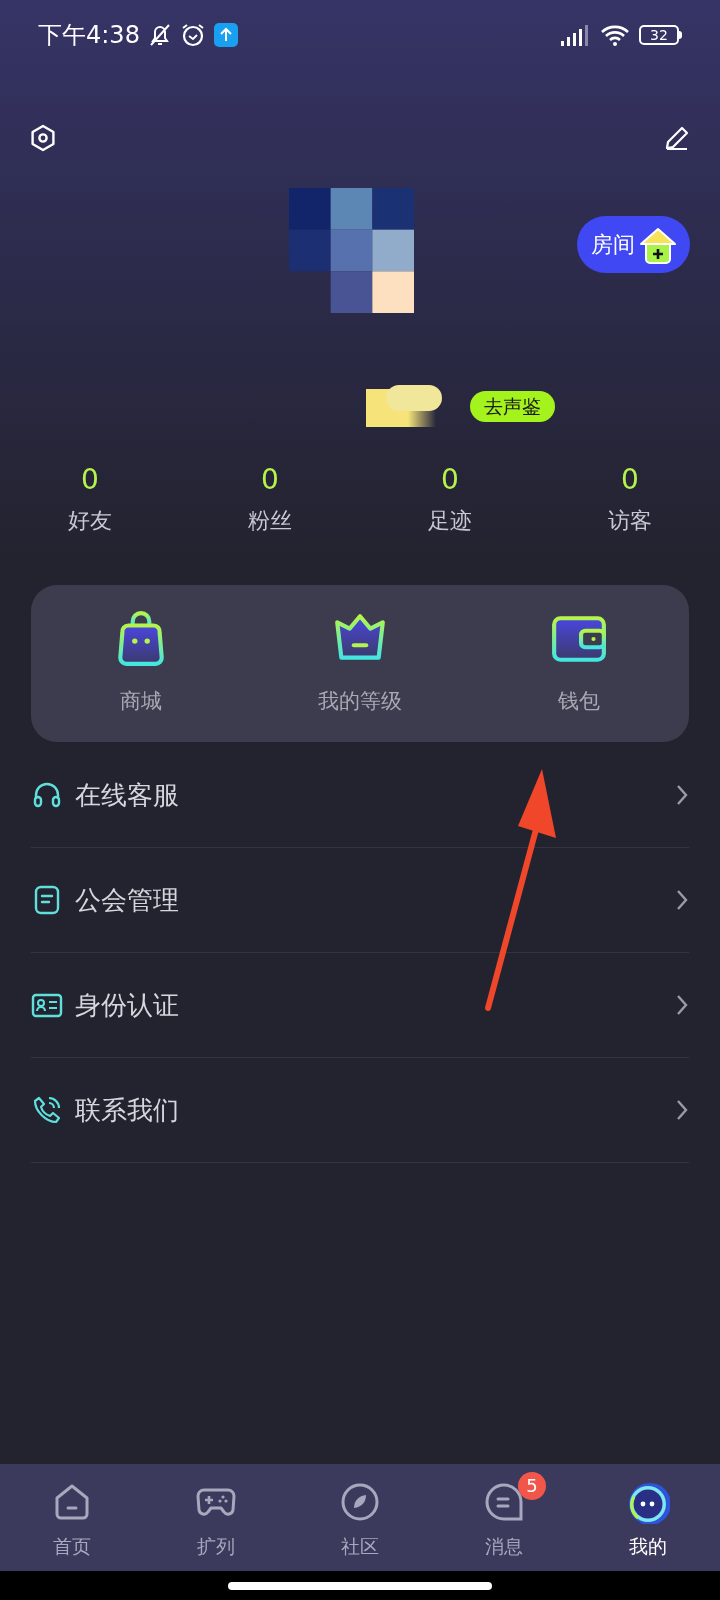 Image resolution: width=720 pixels, height=1600 pixels. I want to click on tab-item: 首页, so click(72, 1515).